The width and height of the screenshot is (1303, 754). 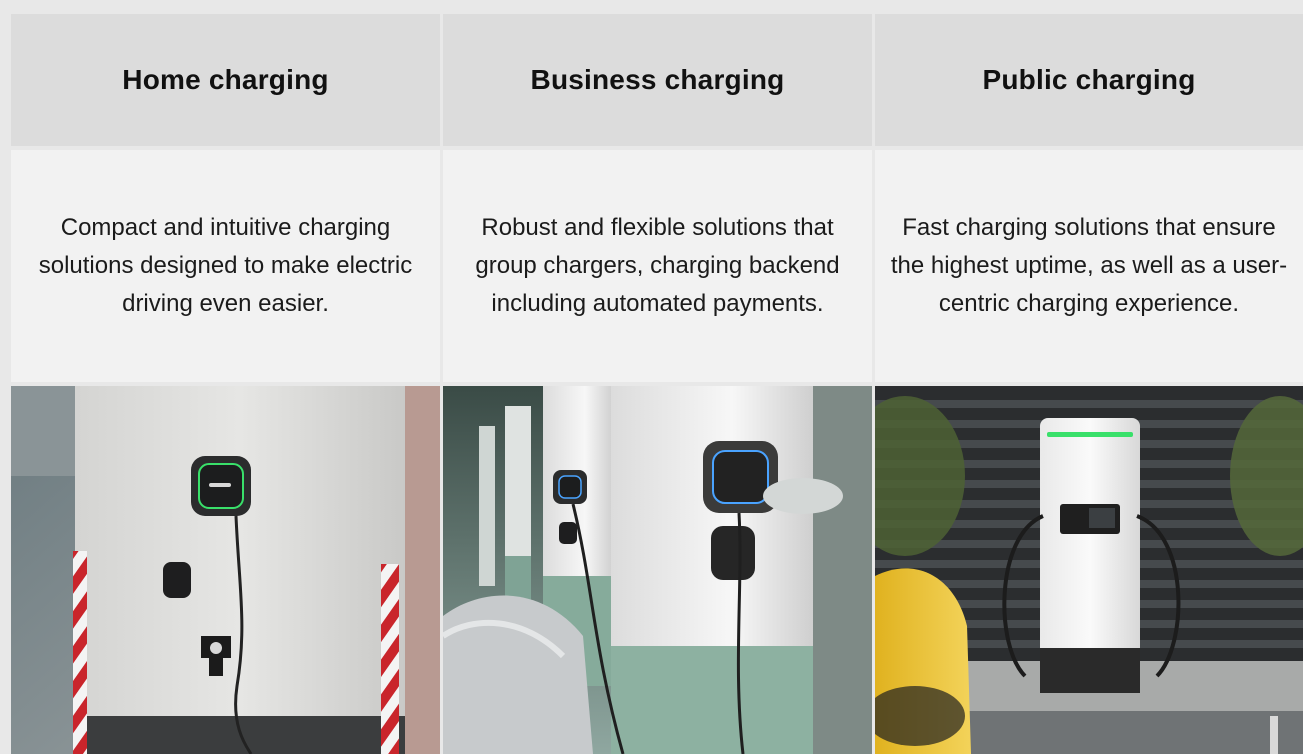 I want to click on header-public-charging: Public charging, so click(x=1089, y=80).